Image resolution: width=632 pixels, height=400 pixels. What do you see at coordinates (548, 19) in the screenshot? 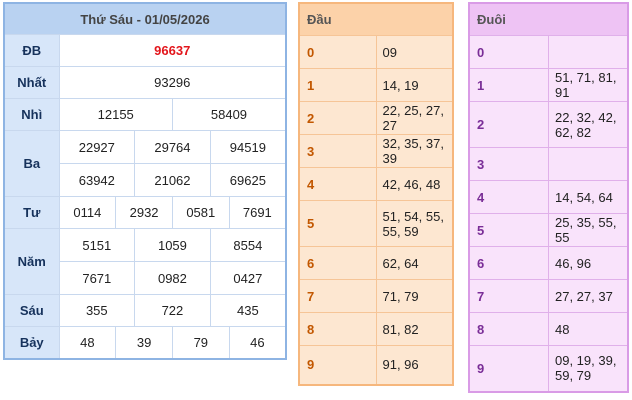
I see `duoi-header: Đuôi` at bounding box center [548, 19].